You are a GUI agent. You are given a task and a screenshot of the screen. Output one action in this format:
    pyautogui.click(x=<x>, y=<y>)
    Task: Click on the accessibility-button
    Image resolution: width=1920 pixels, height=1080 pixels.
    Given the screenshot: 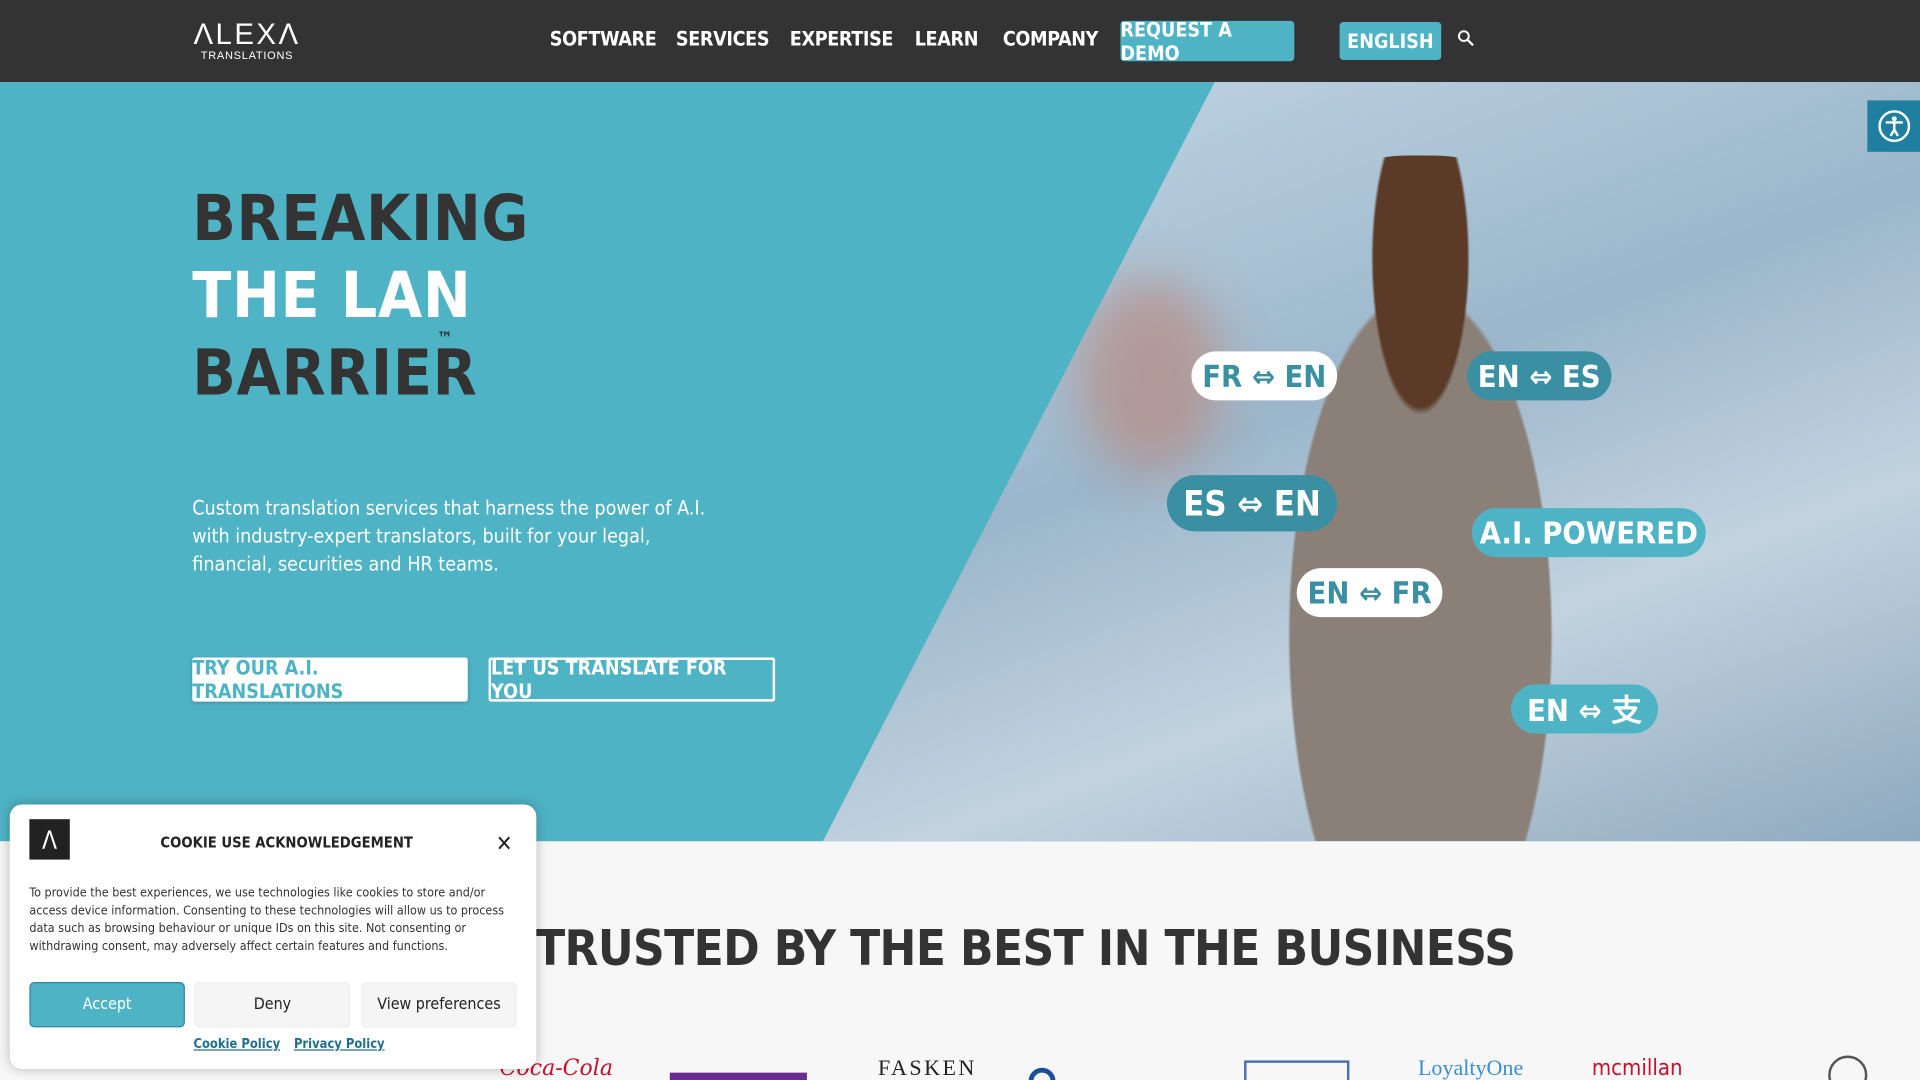 What is the action you would take?
    pyautogui.click(x=1893, y=126)
    